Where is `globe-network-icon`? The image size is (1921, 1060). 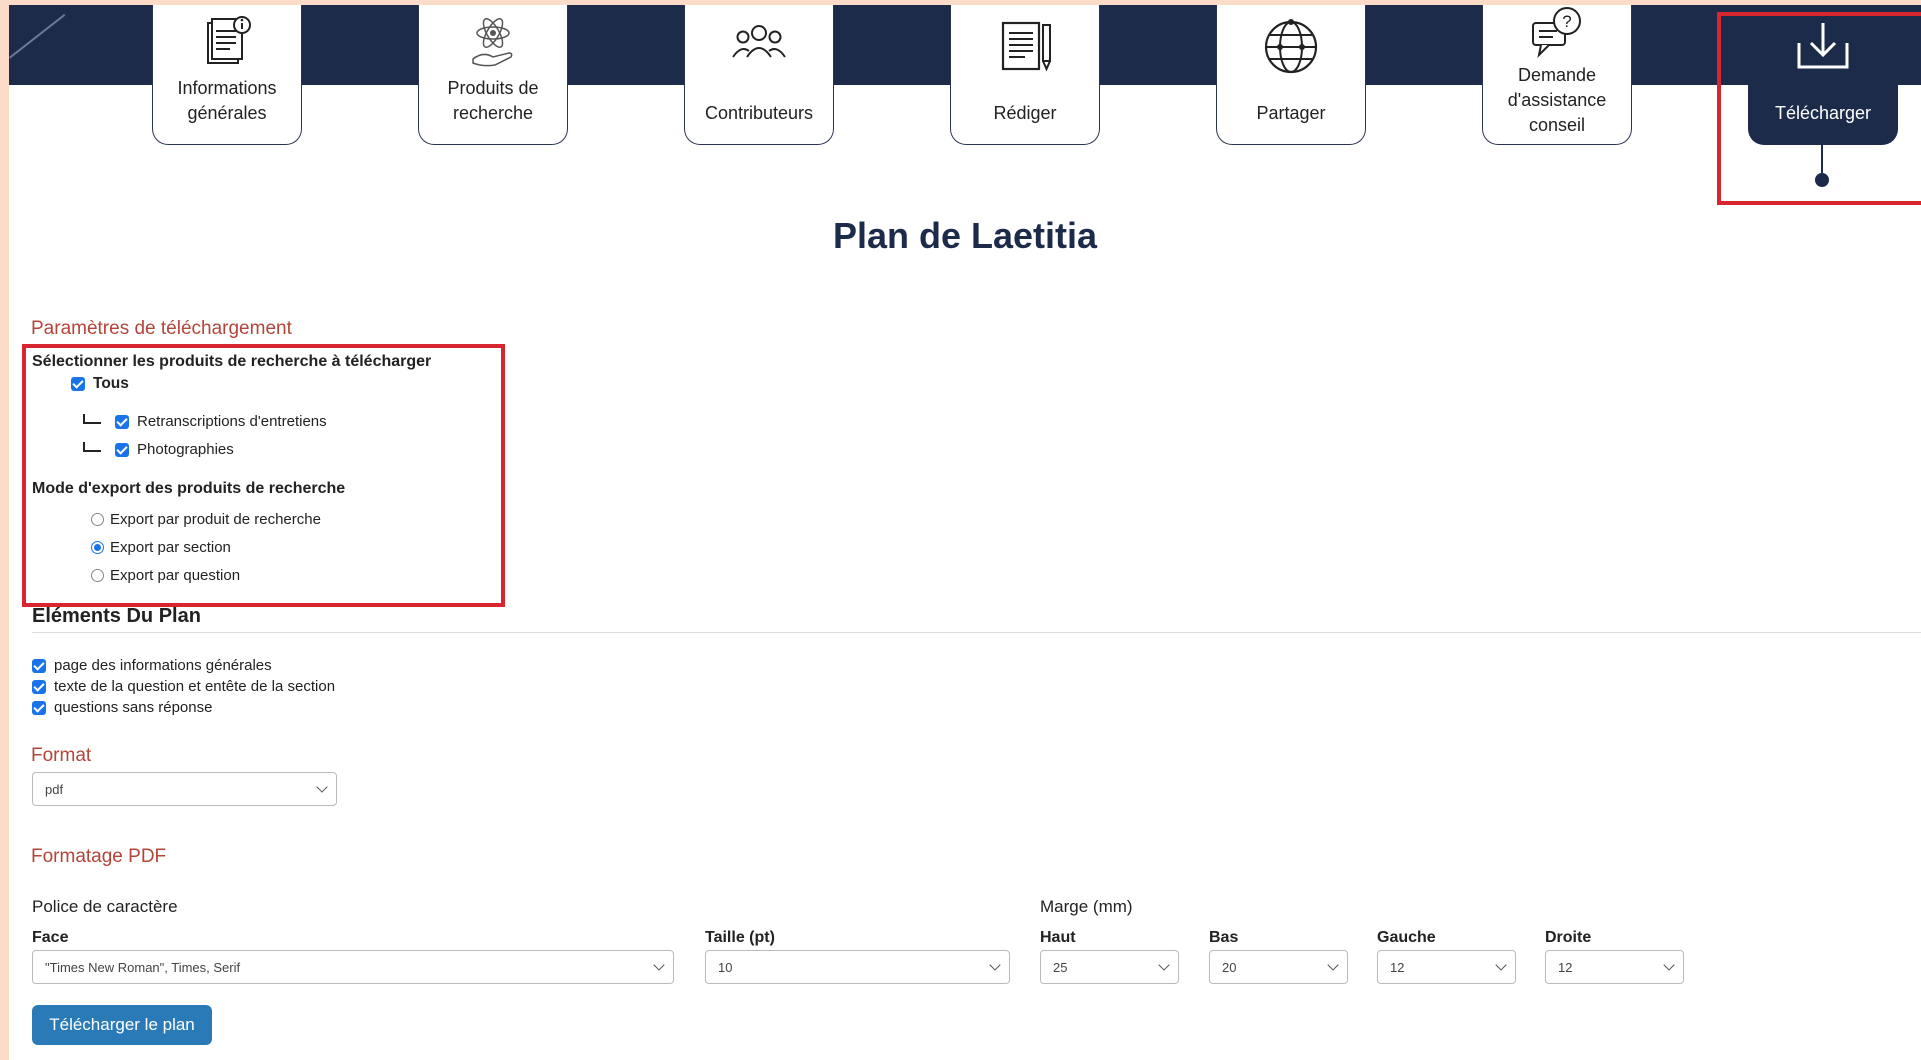 globe-network-icon is located at coordinates (1291, 50).